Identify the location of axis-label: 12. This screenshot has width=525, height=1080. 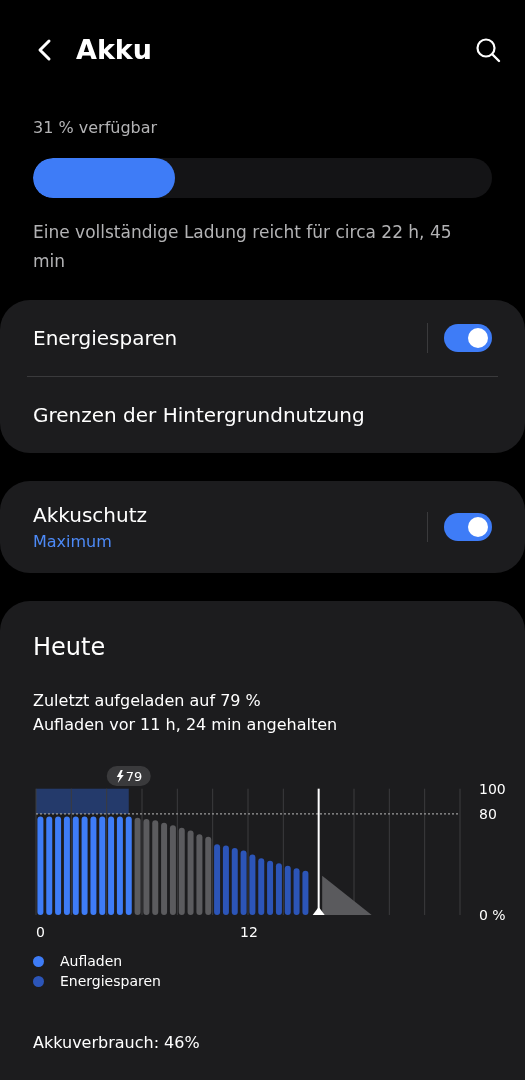
(249, 932).